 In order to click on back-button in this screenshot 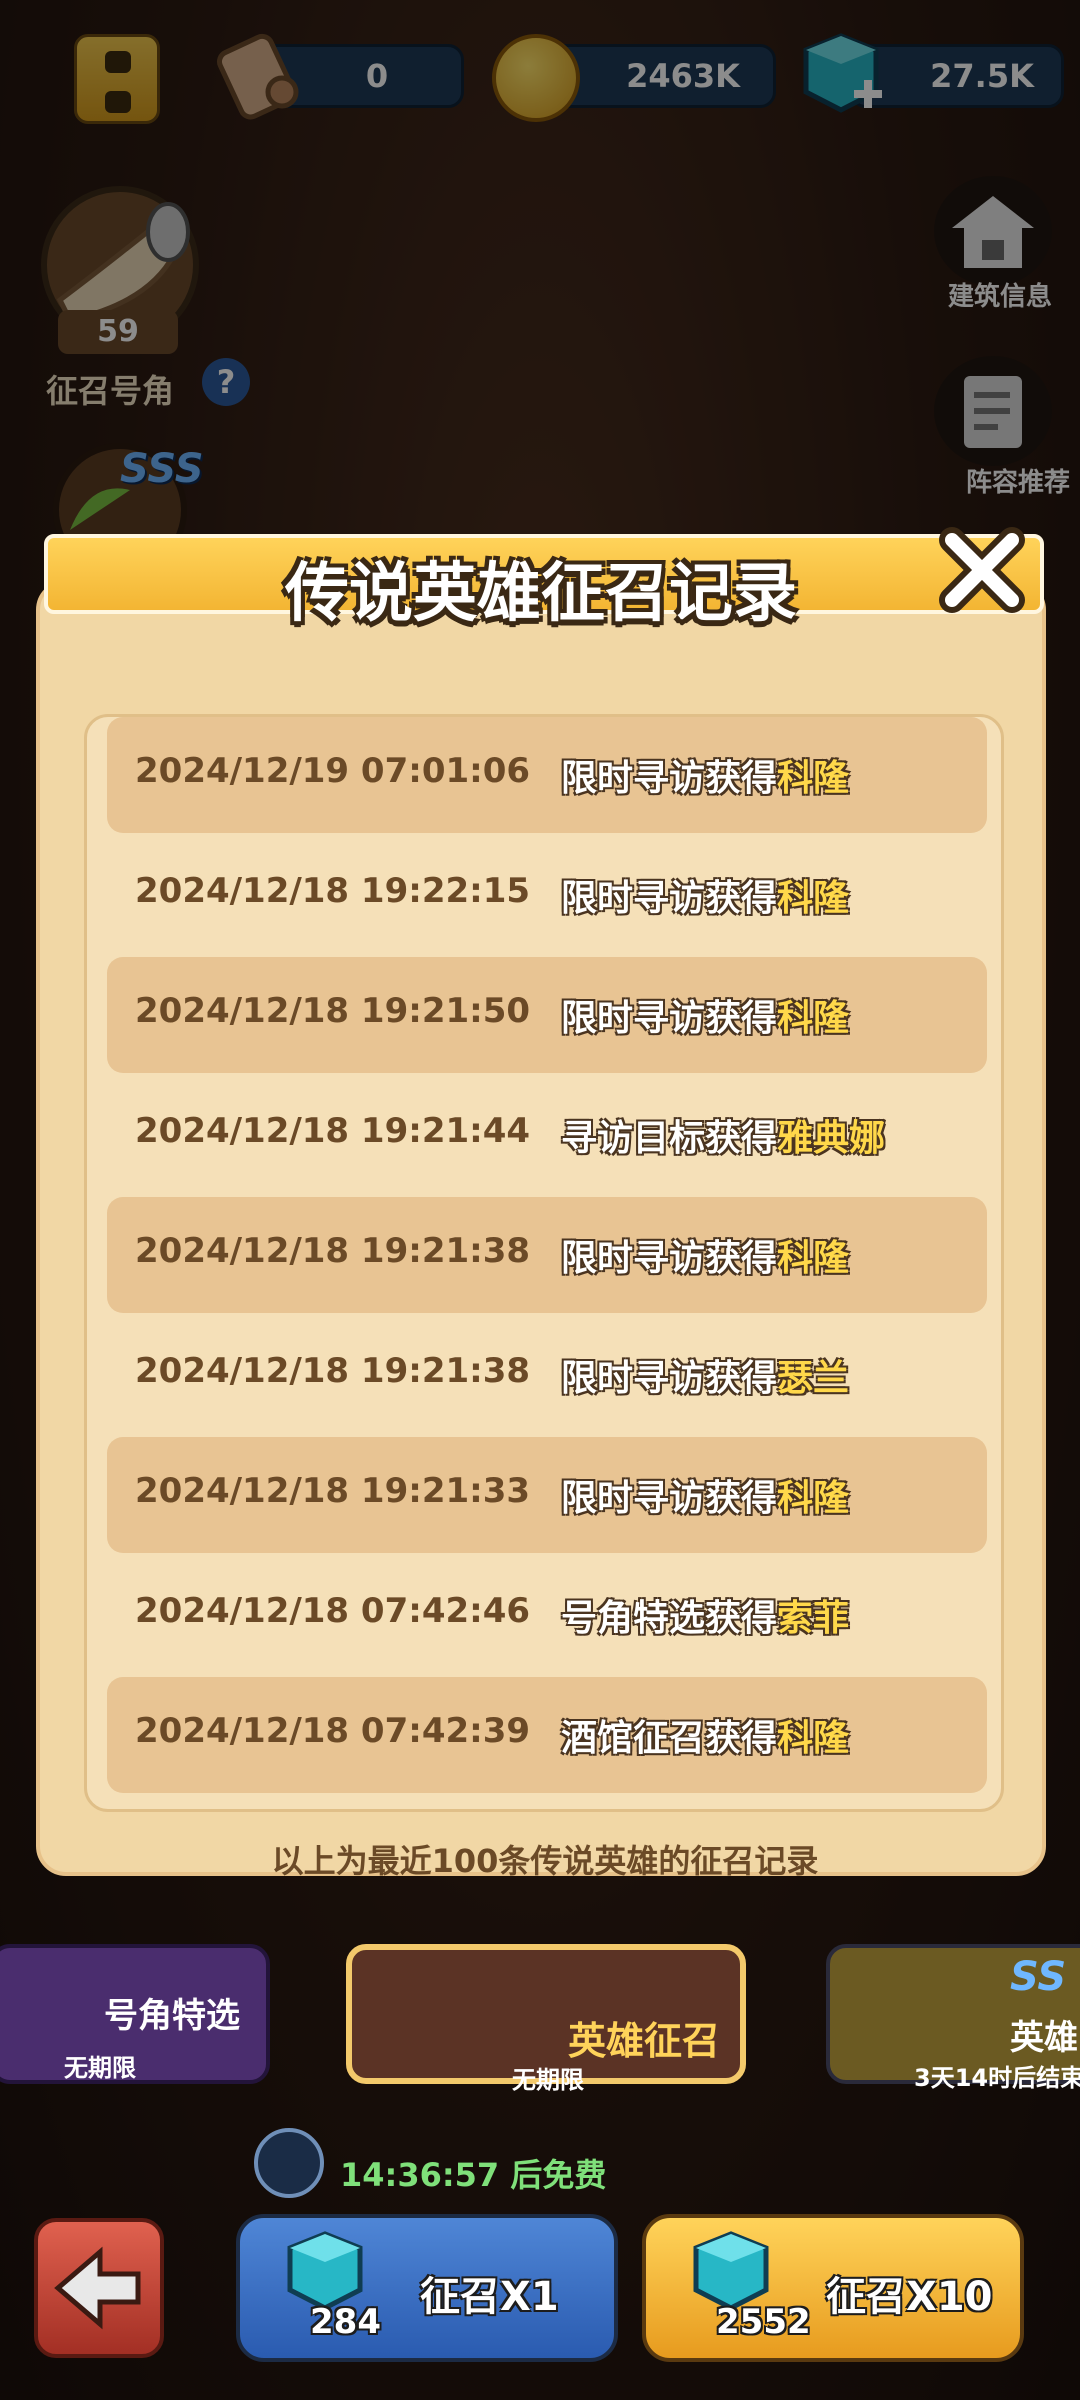, I will do `click(99, 2288)`.